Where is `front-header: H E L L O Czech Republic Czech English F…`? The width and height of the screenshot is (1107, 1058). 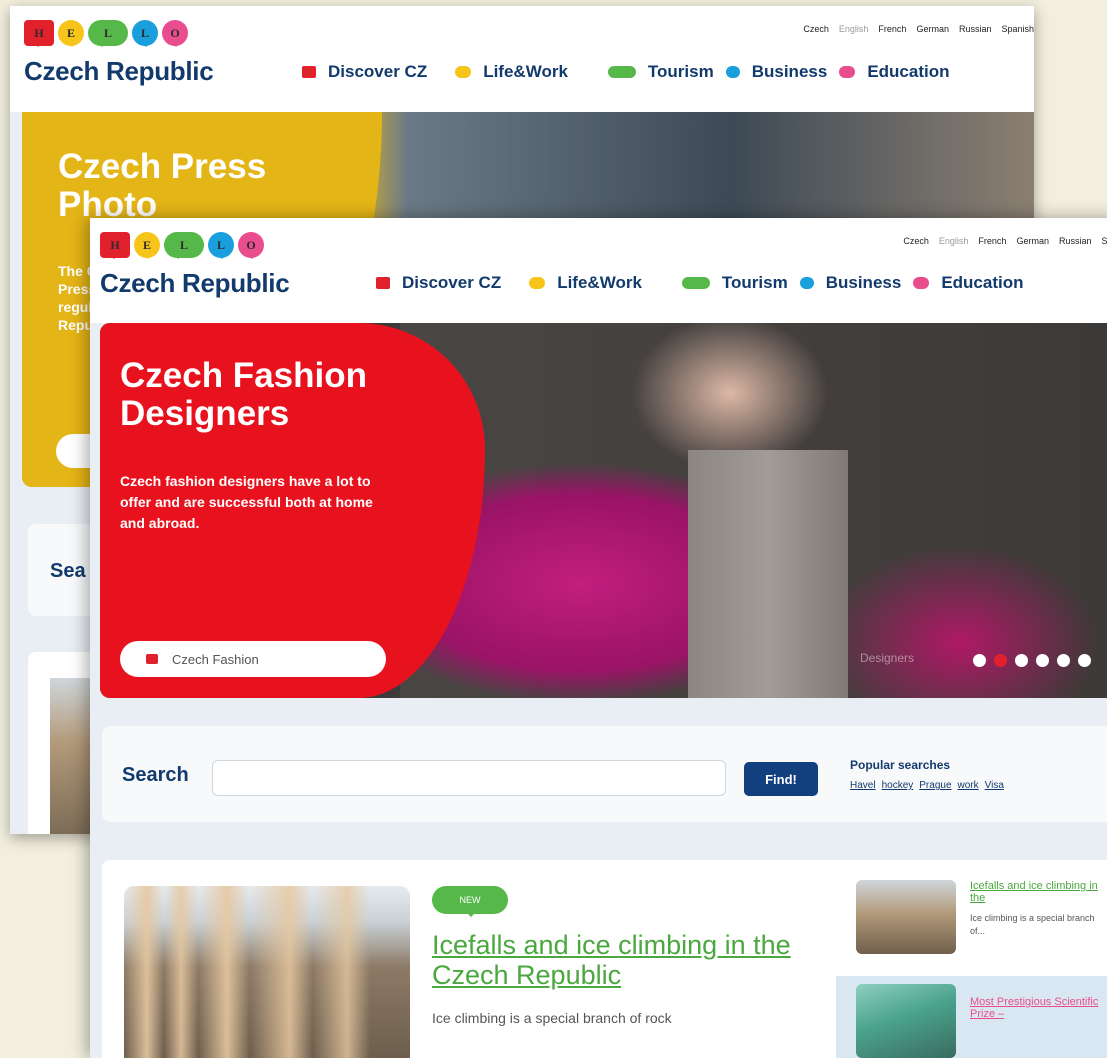
front-header: H E L L O Czech Republic Czech English F… is located at coordinates (598, 270).